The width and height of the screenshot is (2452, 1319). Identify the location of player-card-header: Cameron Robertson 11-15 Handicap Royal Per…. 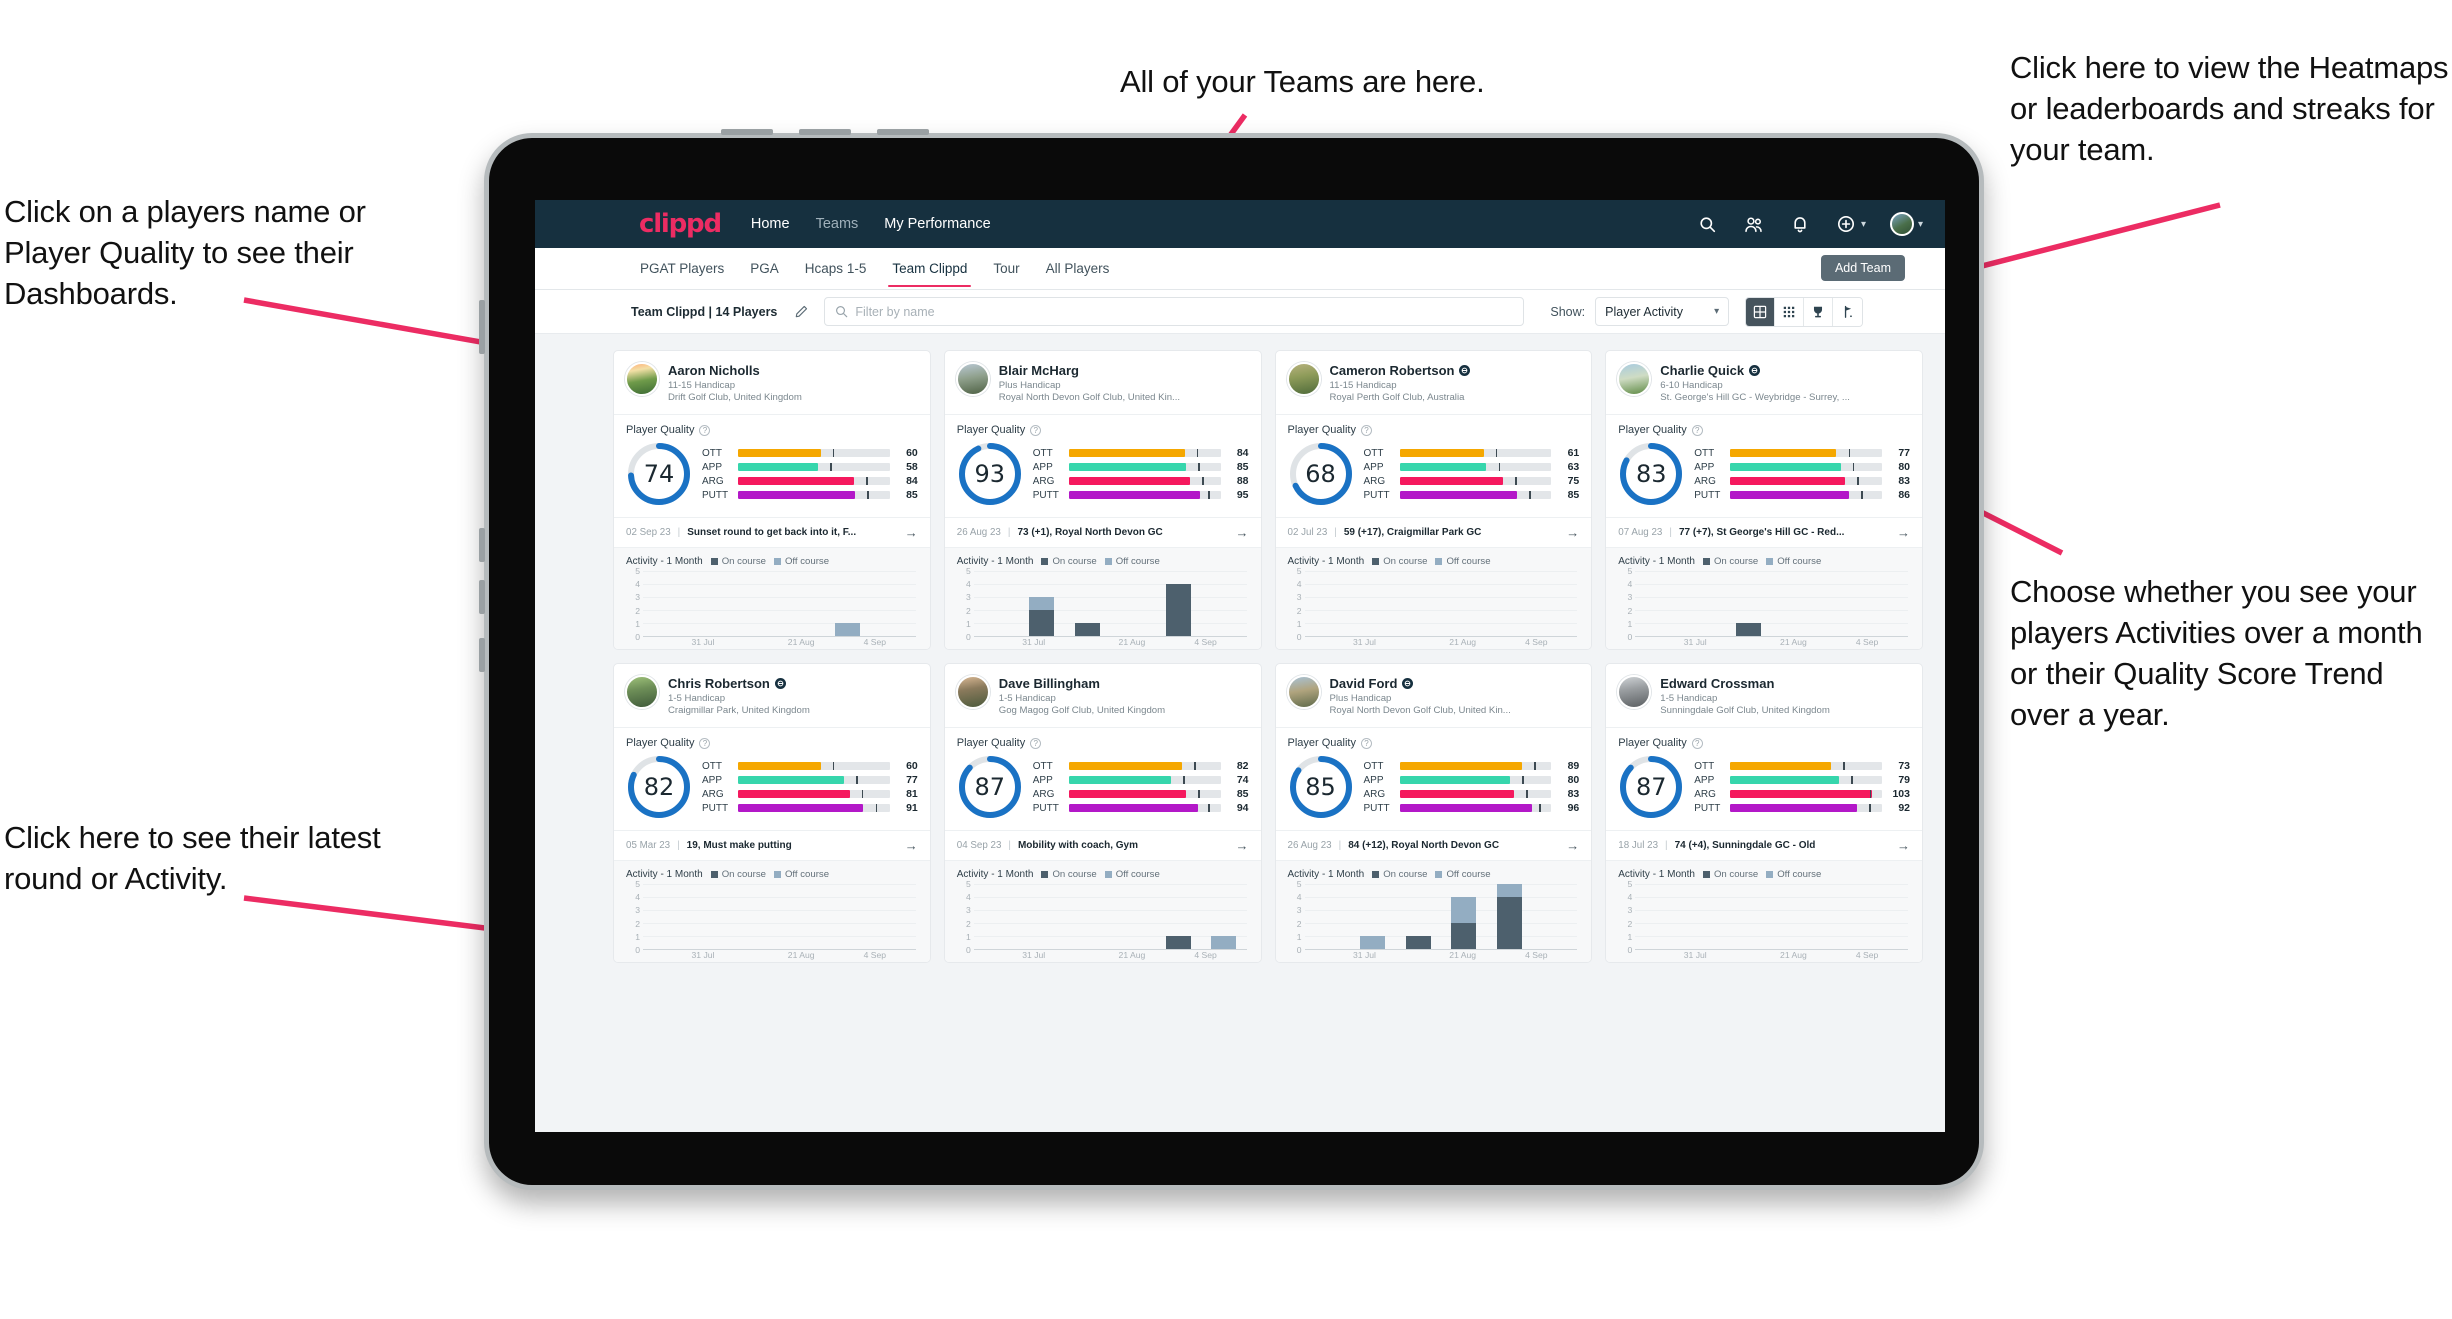
(1433, 383).